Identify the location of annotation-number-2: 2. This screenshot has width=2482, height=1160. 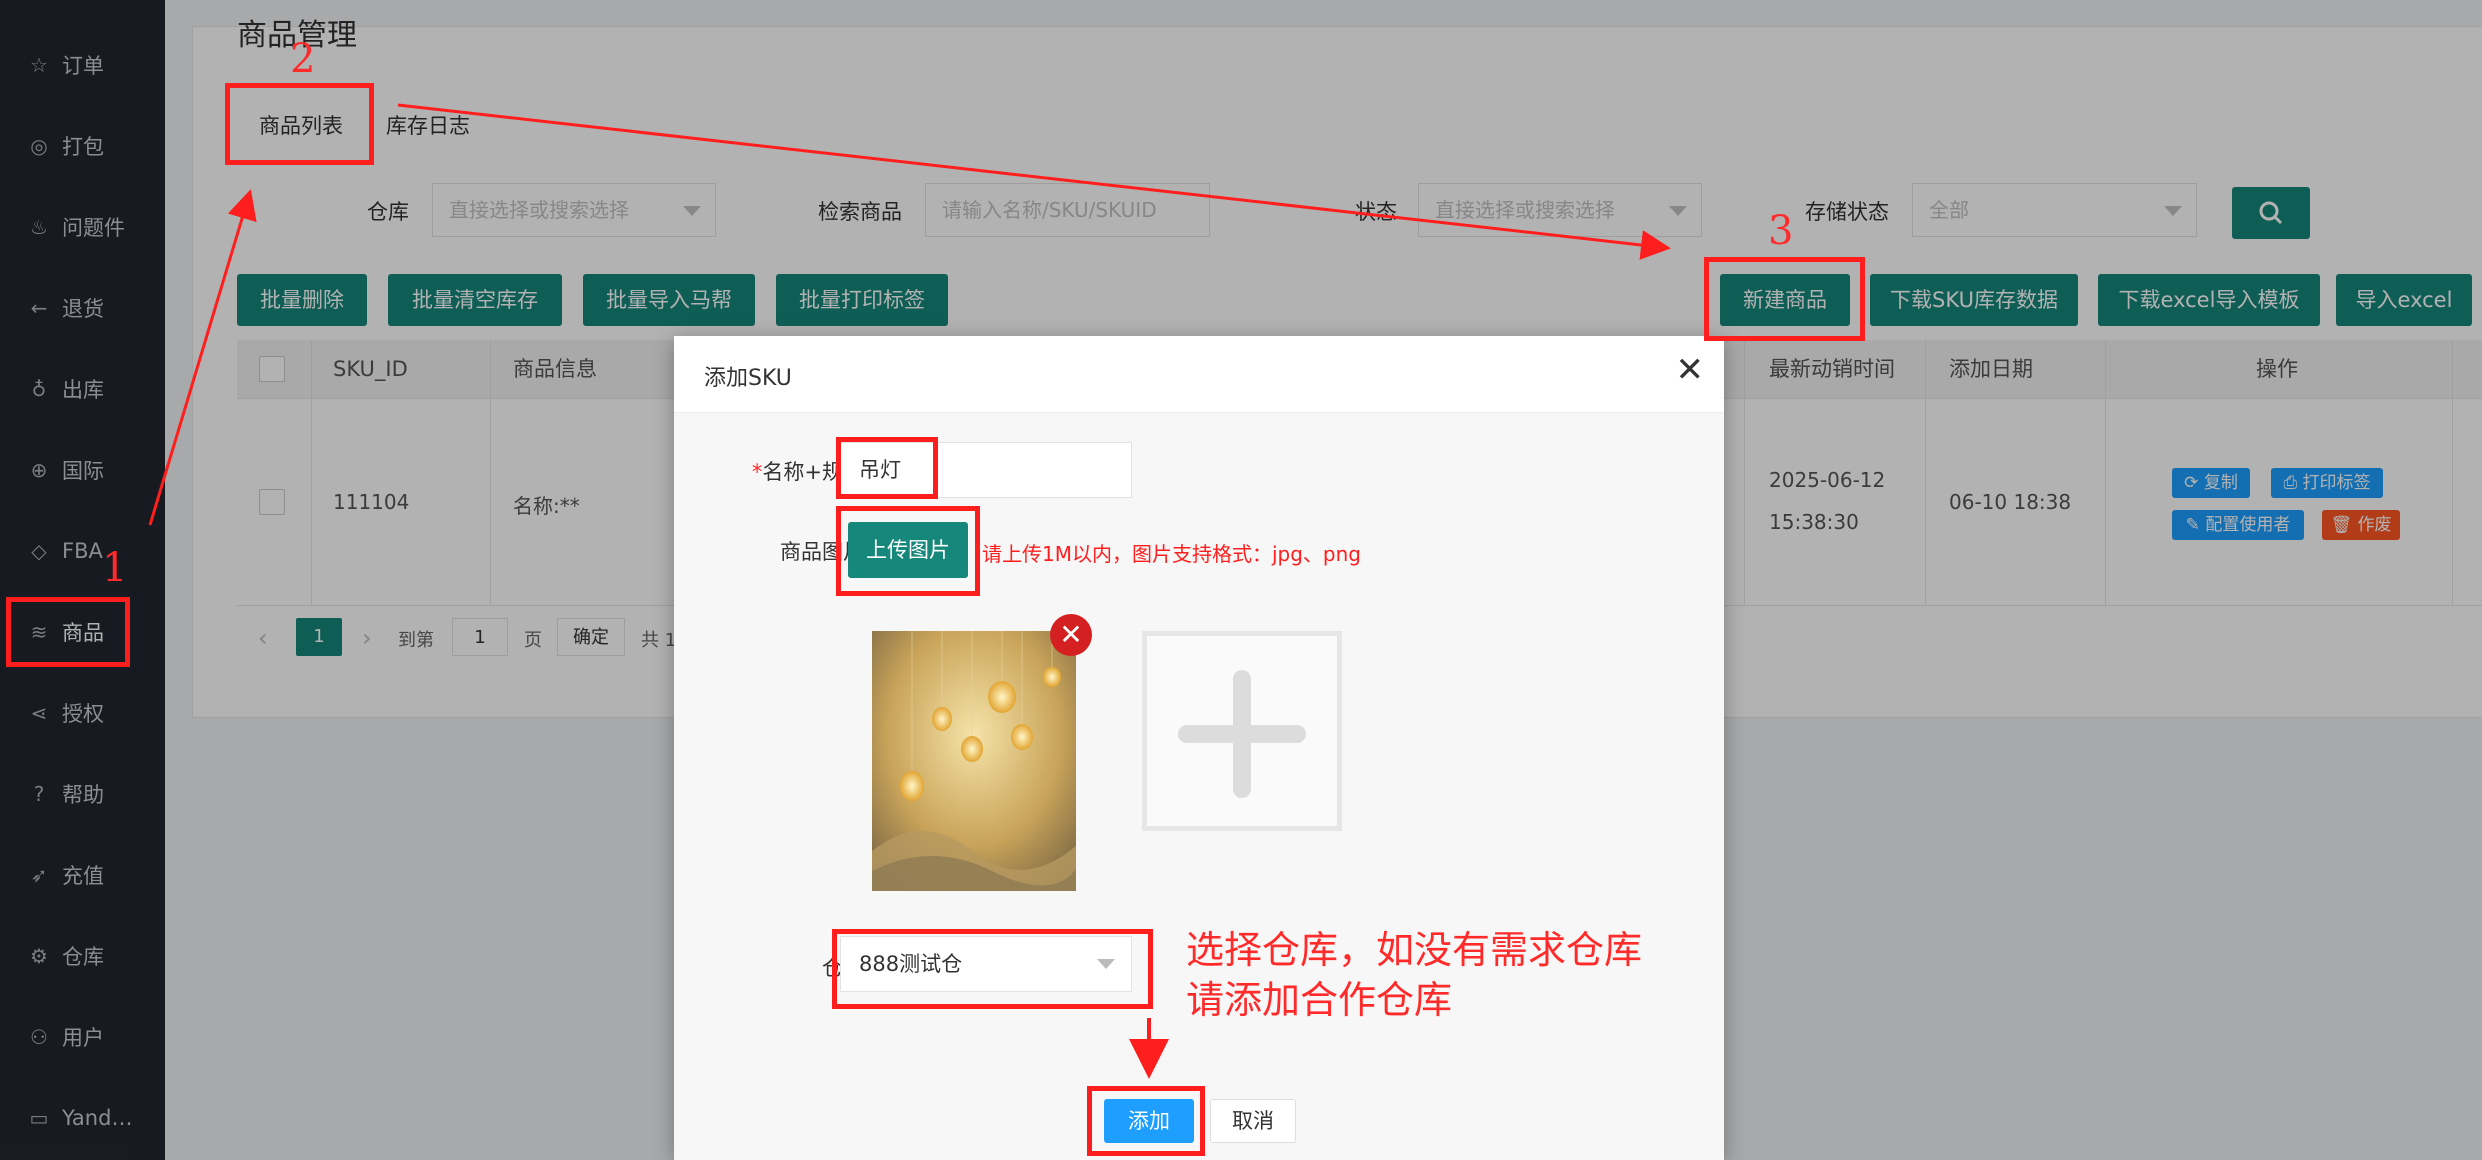
(303, 59).